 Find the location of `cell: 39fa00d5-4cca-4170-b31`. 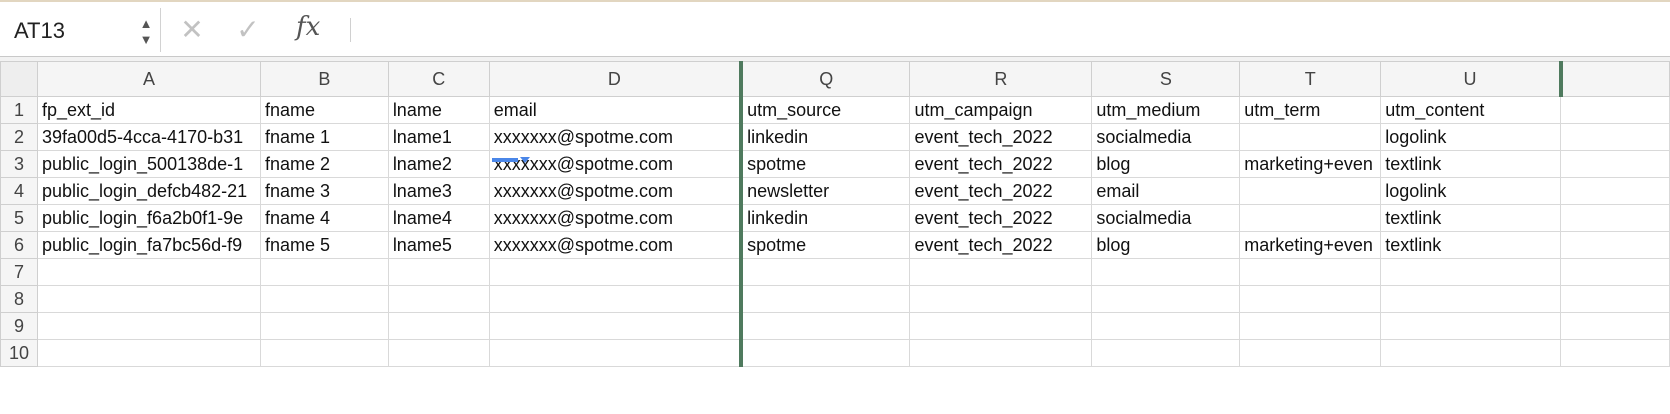

cell: 39fa00d5-4cca-4170-b31 is located at coordinates (148, 137).